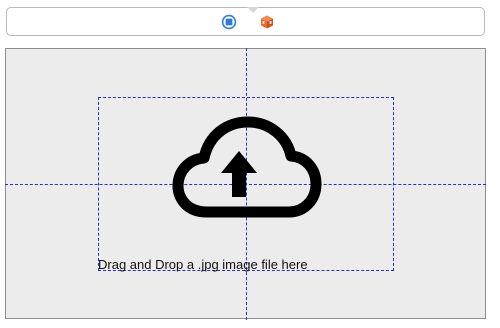 This screenshot has height=328, width=500. I want to click on scene-dock, so click(245, 21).